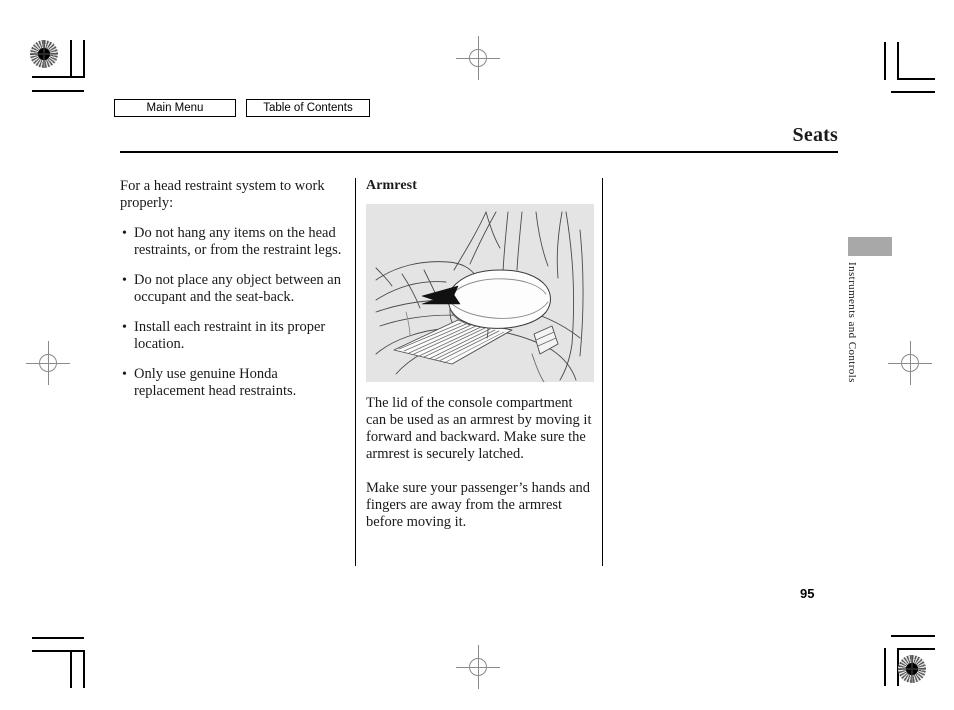 Image resolution: width=954 pixels, height=710 pixels. Describe the element at coordinates (479, 152) in the screenshot. I see `title-rule` at that location.